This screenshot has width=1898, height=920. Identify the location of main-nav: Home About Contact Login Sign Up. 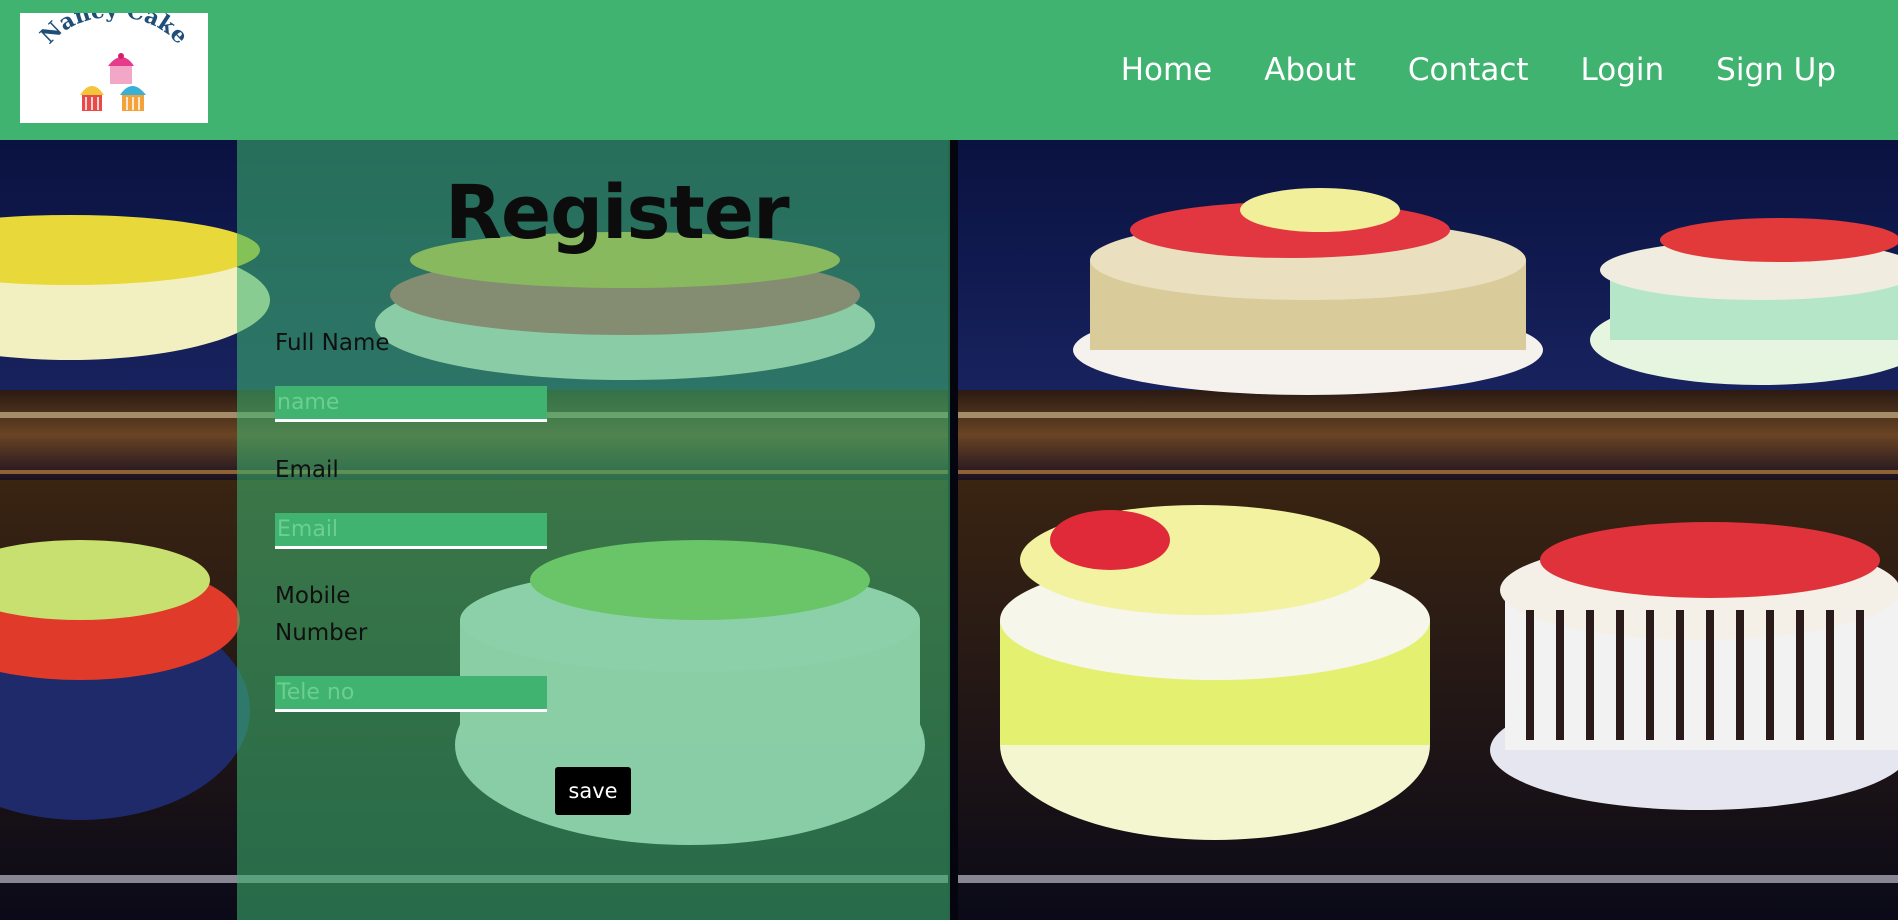
(1478, 70).